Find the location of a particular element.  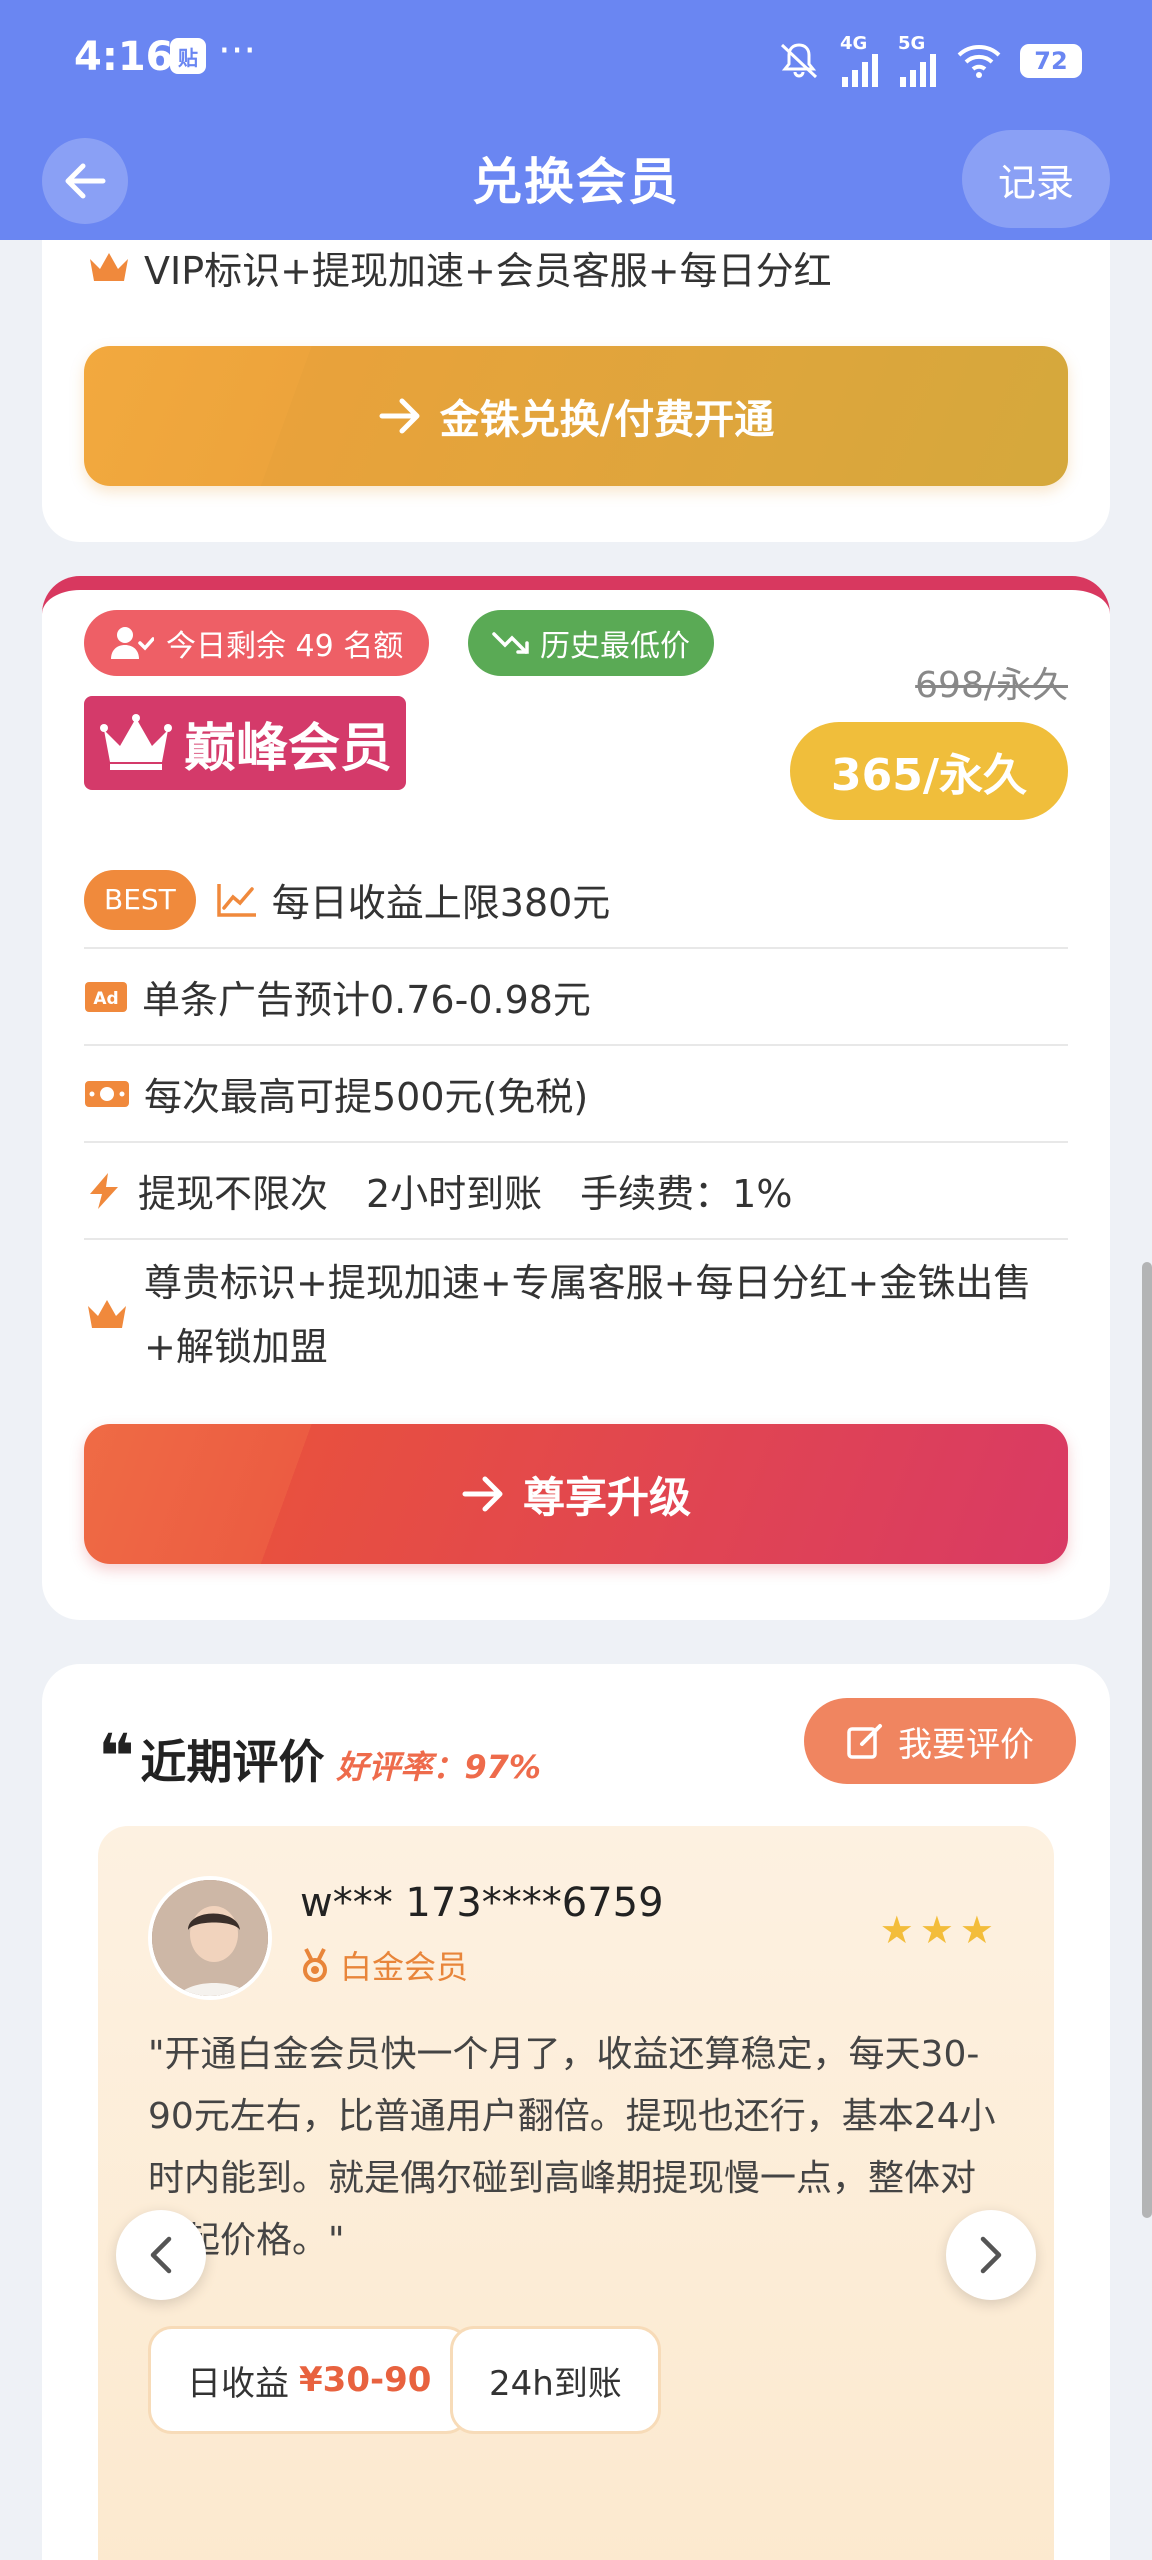

signal-4g-icon: 4G is located at coordinates (860, 60).